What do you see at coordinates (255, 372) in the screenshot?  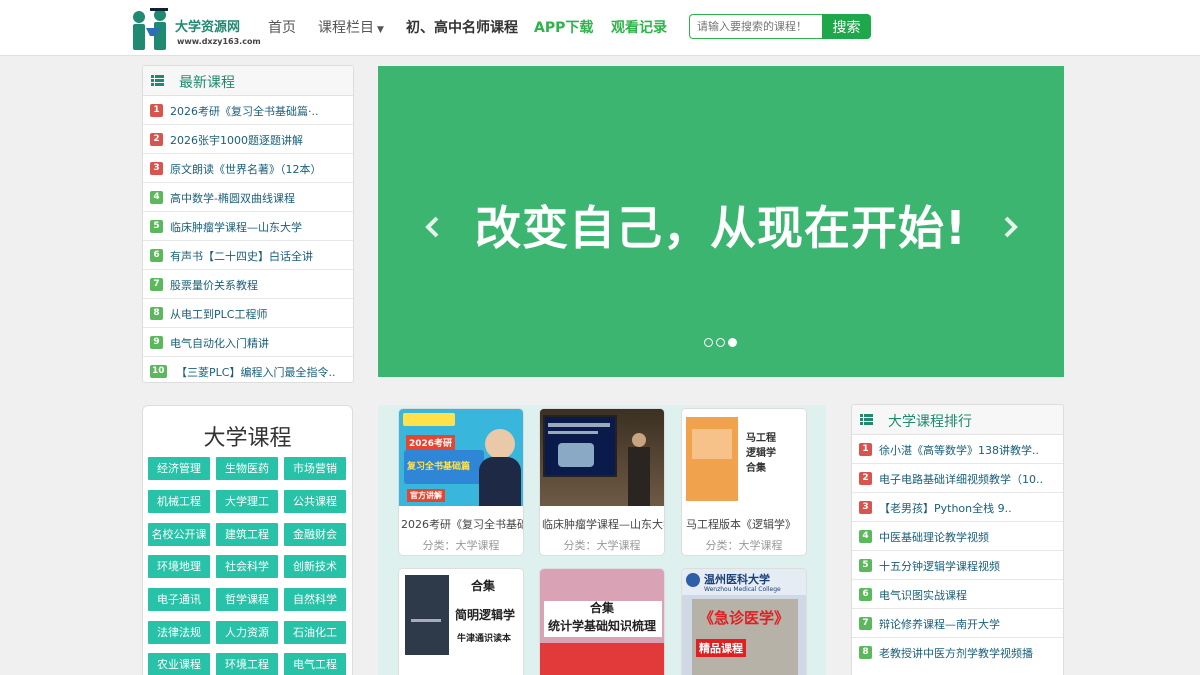 I see `list-item-link: 【三菱PLC】编程入门最全指令..` at bounding box center [255, 372].